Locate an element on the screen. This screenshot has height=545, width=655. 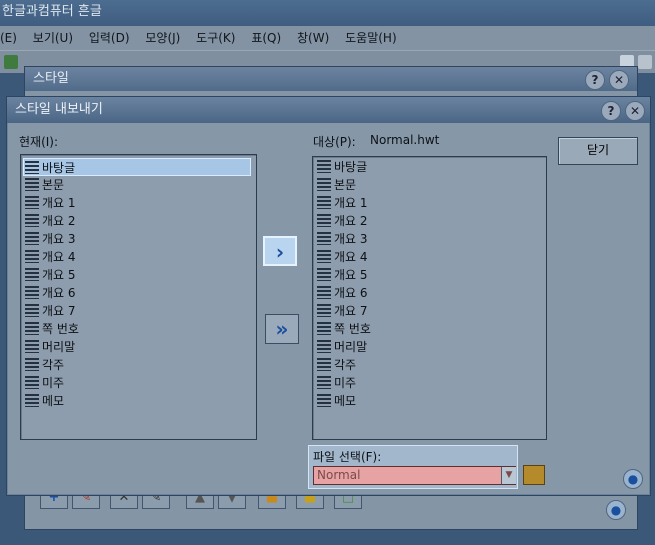
copy-selected-button: › is located at coordinates (280, 251).